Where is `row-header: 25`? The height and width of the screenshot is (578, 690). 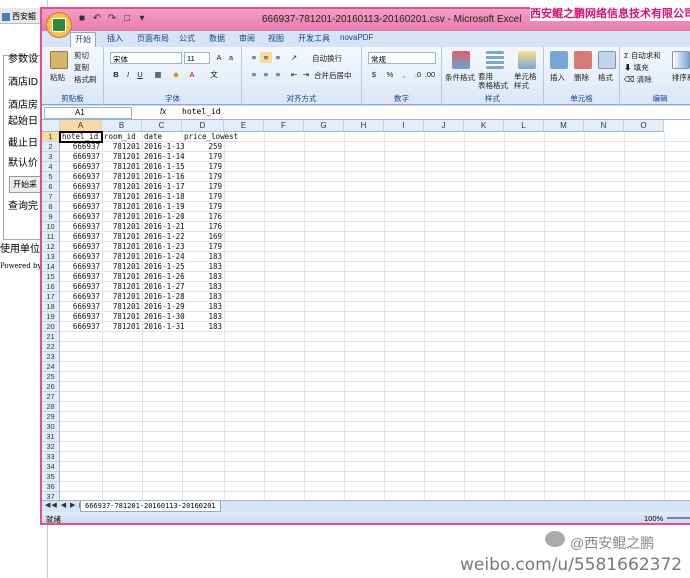 row-header: 25 is located at coordinates (51, 377).